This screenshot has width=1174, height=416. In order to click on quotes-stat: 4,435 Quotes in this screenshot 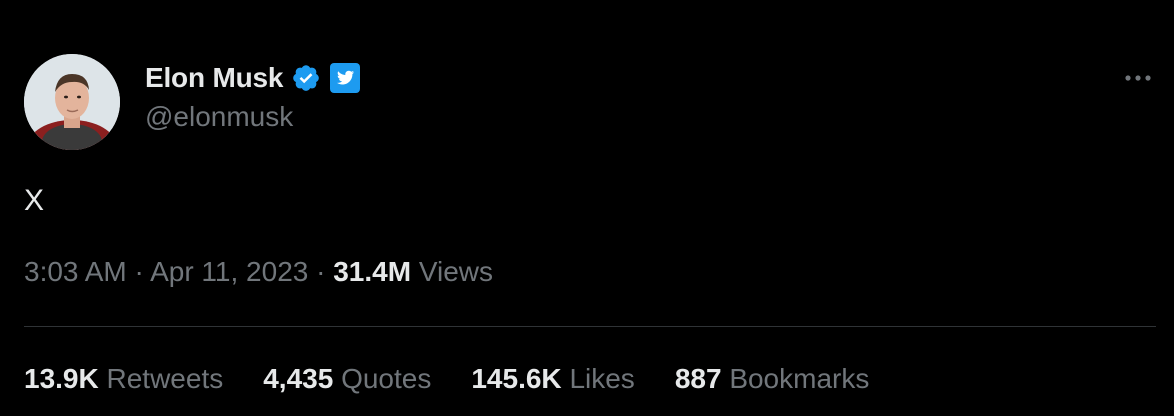, I will do `click(347, 379)`.